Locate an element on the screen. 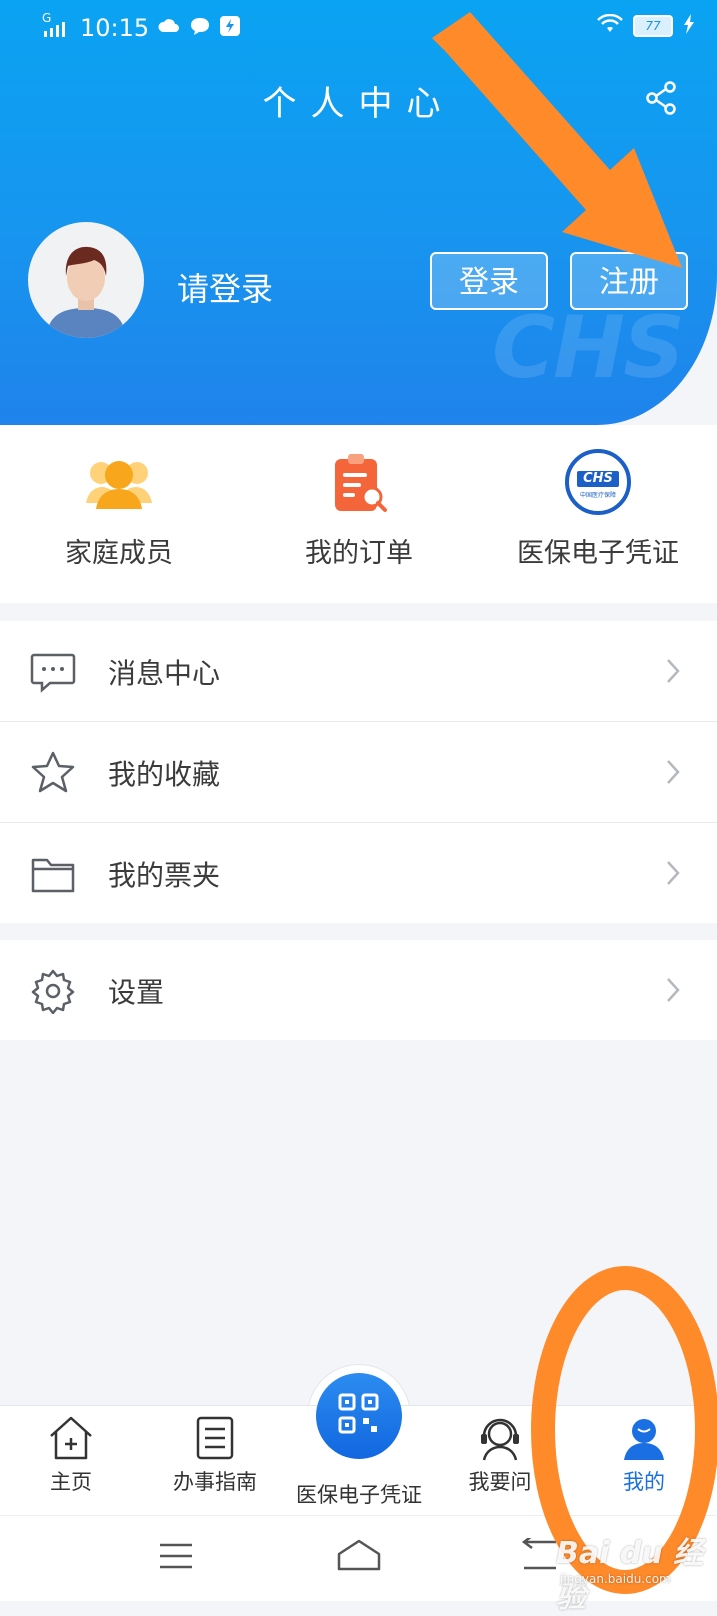 The width and height of the screenshot is (717, 1616). menu-item-ticket-folder: 我的票夹 is located at coordinates (358, 873).